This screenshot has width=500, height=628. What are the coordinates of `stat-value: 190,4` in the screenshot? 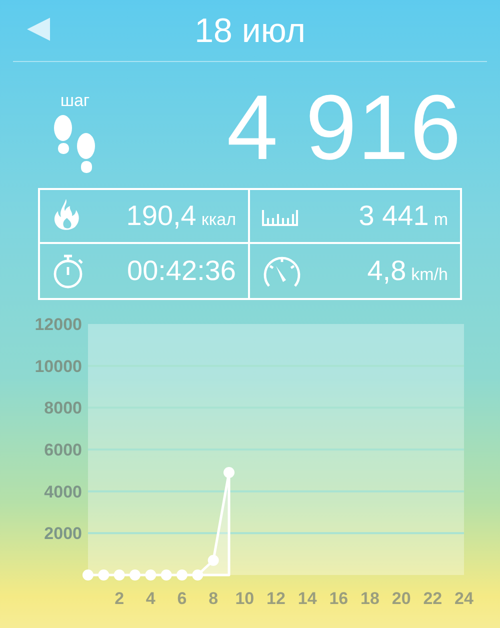 It's located at (161, 216).